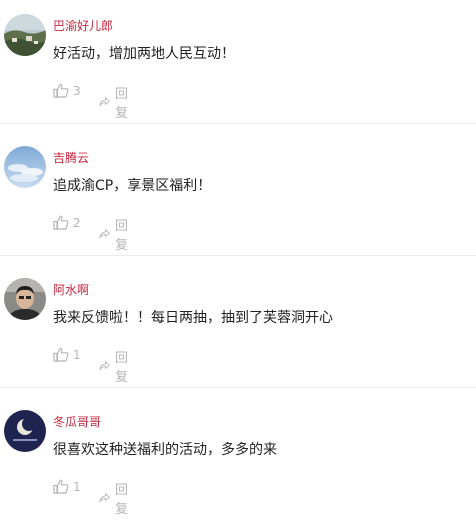 The height and width of the screenshot is (528, 476). I want to click on comment-text: 很喜欢这种送福利的活动，多多的来, so click(165, 450).